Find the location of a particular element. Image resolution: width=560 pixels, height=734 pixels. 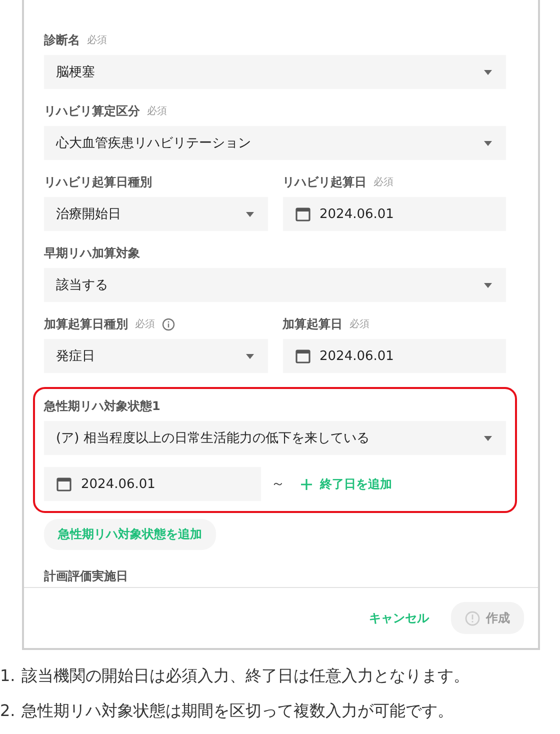

select-field: 該当する is located at coordinates (275, 285).